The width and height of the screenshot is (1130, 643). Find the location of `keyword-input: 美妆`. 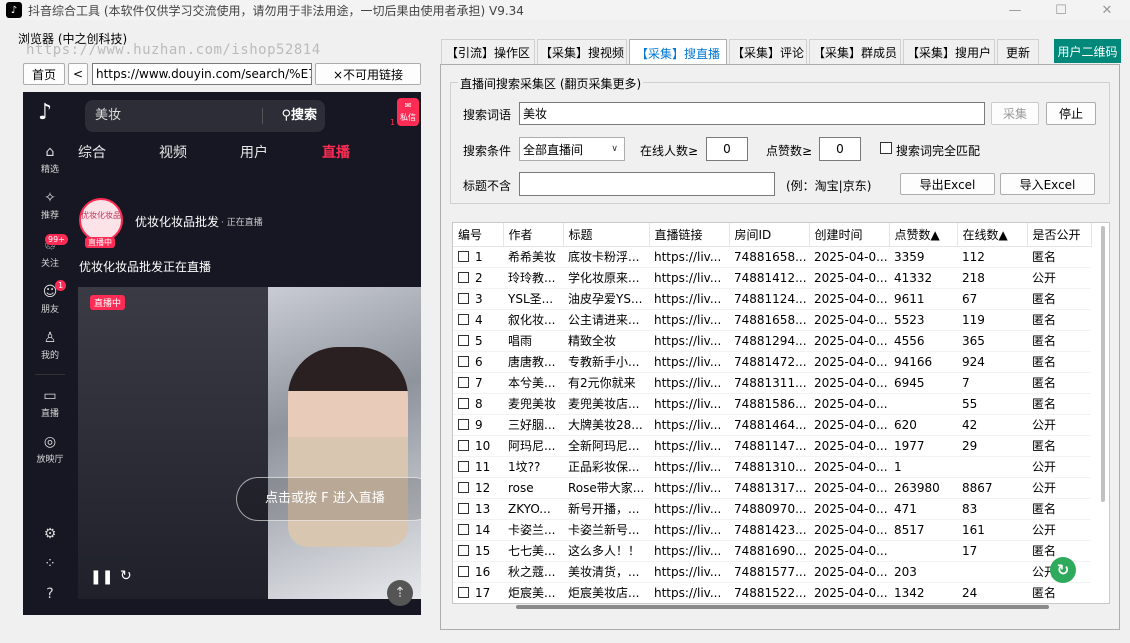

keyword-input: 美妆 is located at coordinates (752, 113).